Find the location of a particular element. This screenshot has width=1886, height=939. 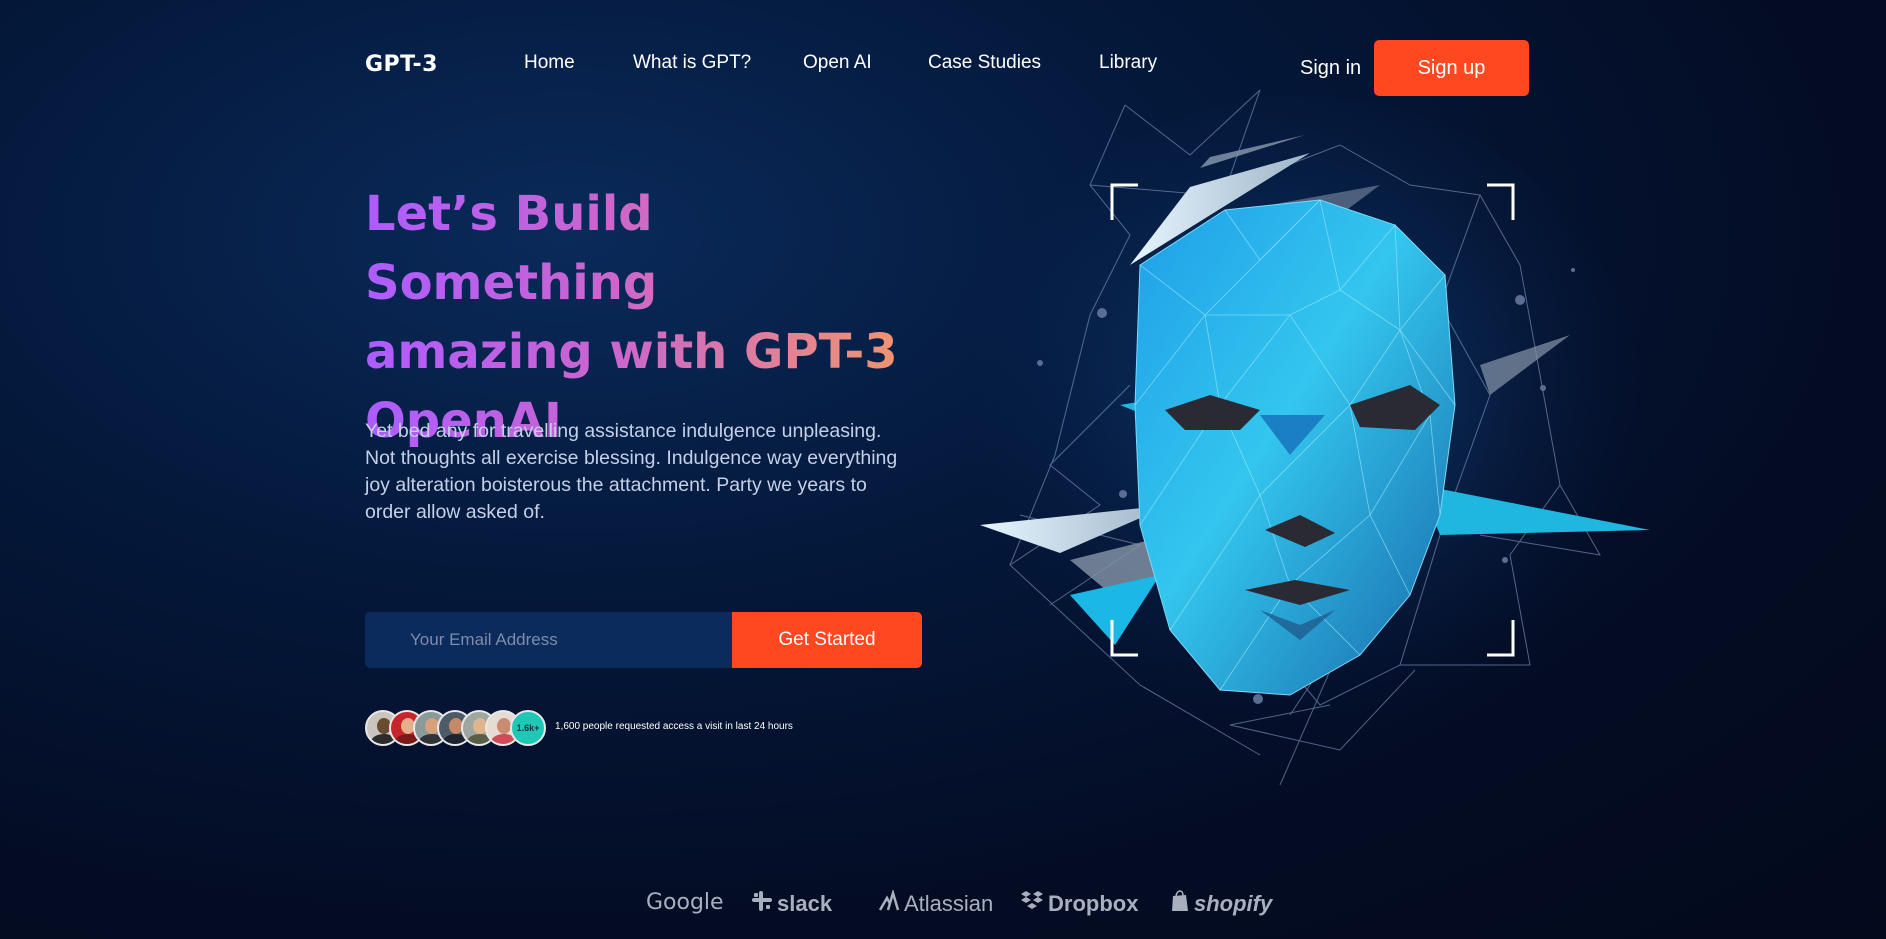

email-field-container is located at coordinates (548, 640).